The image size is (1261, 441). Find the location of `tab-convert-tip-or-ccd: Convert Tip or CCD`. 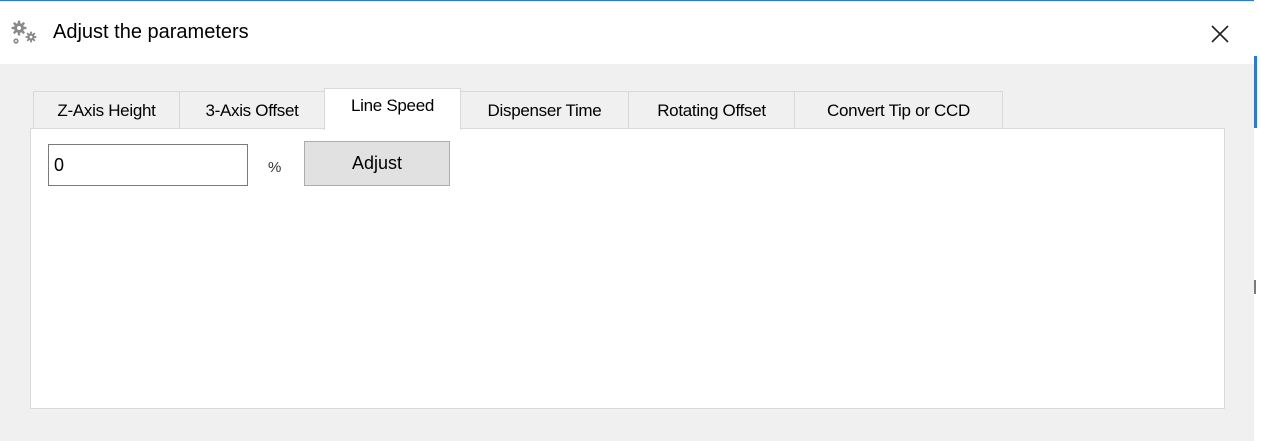

tab-convert-tip-or-ccd: Convert Tip or CCD is located at coordinates (898, 110).